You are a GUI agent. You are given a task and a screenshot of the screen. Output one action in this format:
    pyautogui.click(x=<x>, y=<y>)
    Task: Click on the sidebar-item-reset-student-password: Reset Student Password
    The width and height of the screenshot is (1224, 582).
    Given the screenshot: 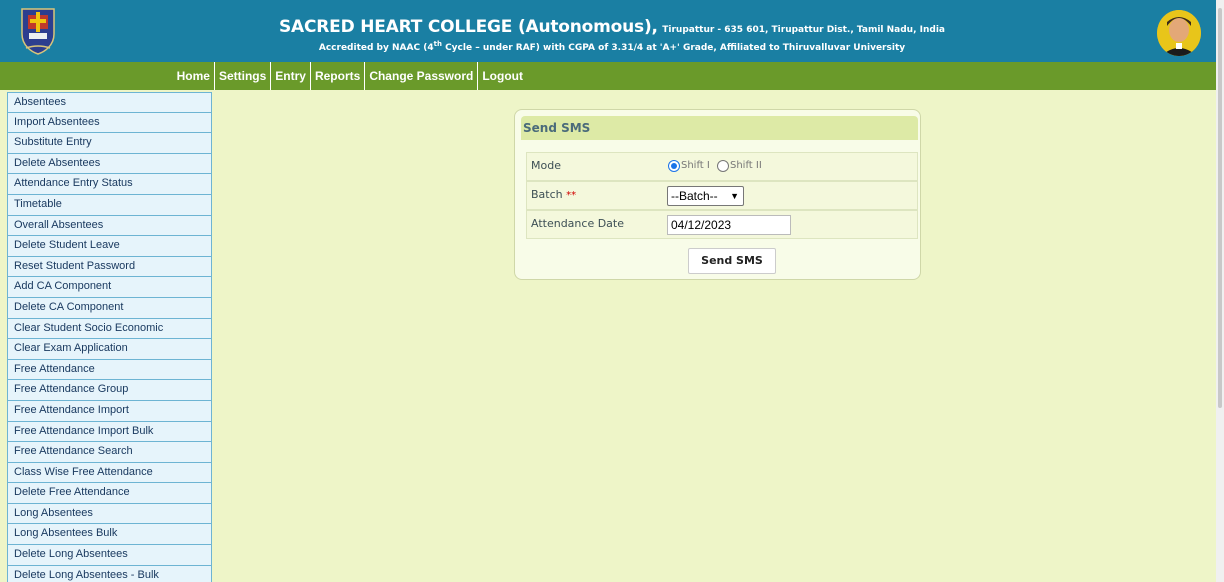 What is the action you would take?
    pyautogui.click(x=109, y=267)
    